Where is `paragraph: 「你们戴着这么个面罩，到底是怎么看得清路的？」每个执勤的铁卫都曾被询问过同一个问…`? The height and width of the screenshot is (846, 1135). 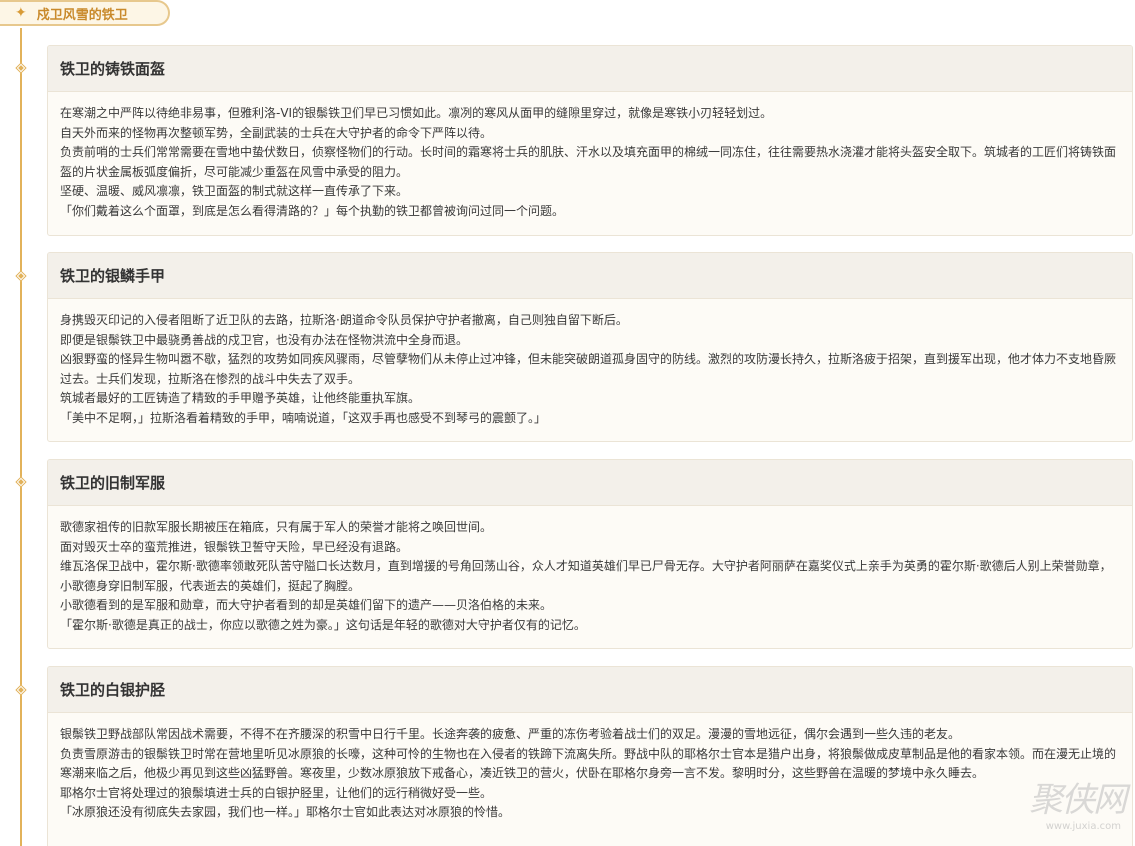 paragraph: 「你们戴着这么个面罩，到底是怎么看得清路的？」每个执勤的铁卫都曾被询问过同一个问… is located at coordinates (312, 210).